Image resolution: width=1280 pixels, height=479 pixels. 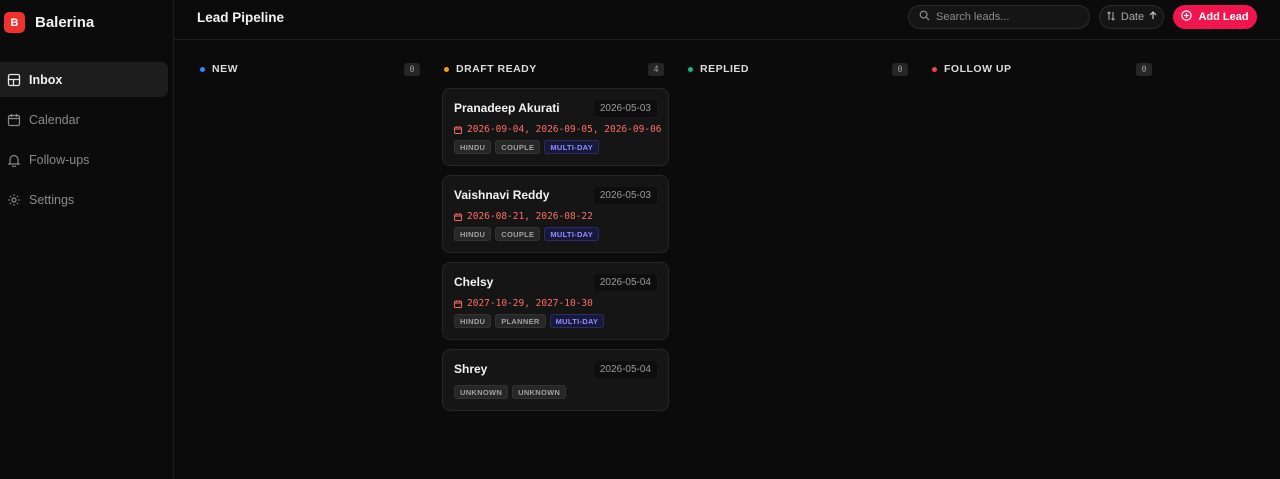 What do you see at coordinates (84, 119) in the screenshot?
I see `sidebar-item-calendar: Calendar` at bounding box center [84, 119].